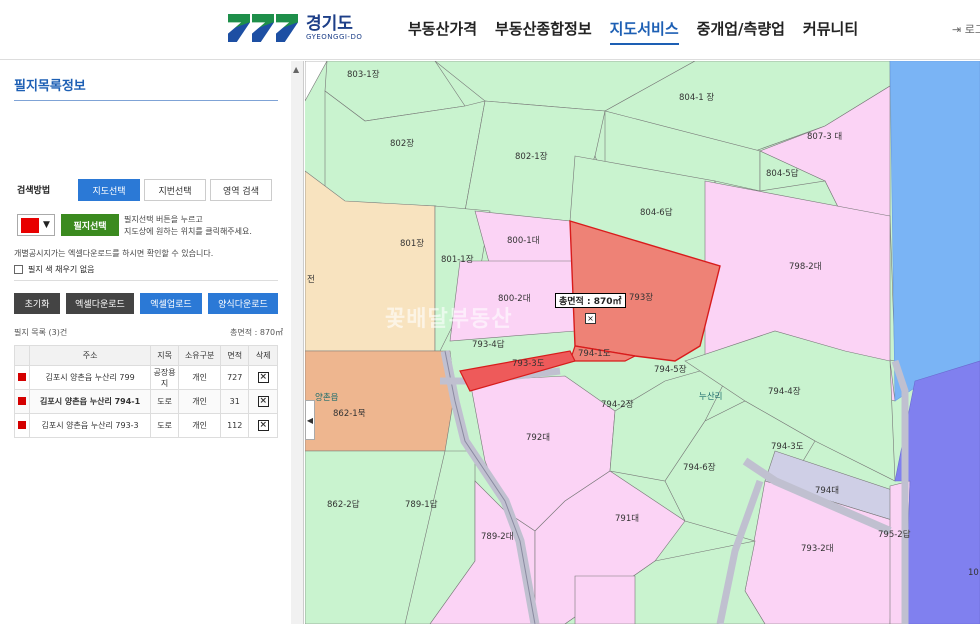  I want to click on svg-text: 794-1도, so click(594, 354).